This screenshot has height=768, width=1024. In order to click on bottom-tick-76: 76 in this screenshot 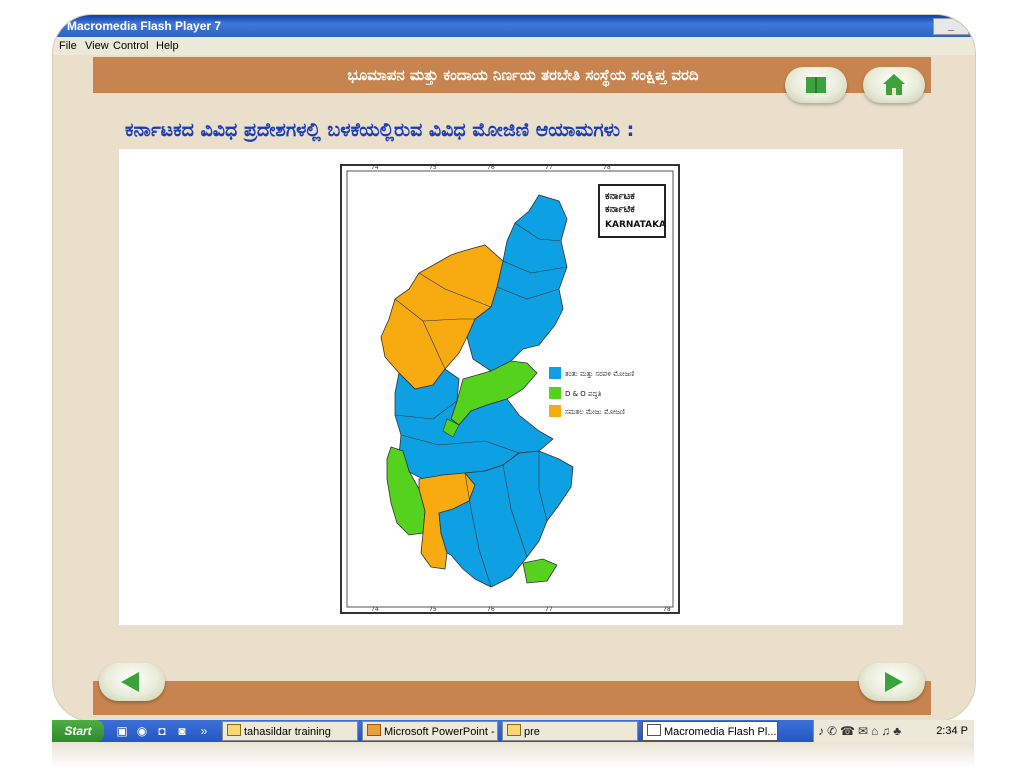, I will do `click(491, 609)`.